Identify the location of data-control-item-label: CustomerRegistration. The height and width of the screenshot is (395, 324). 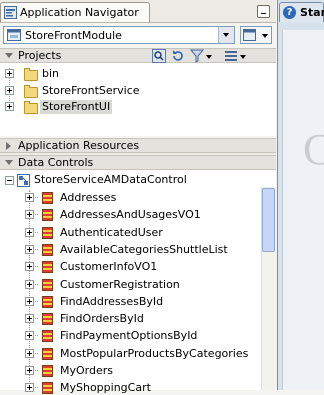
(120, 284).